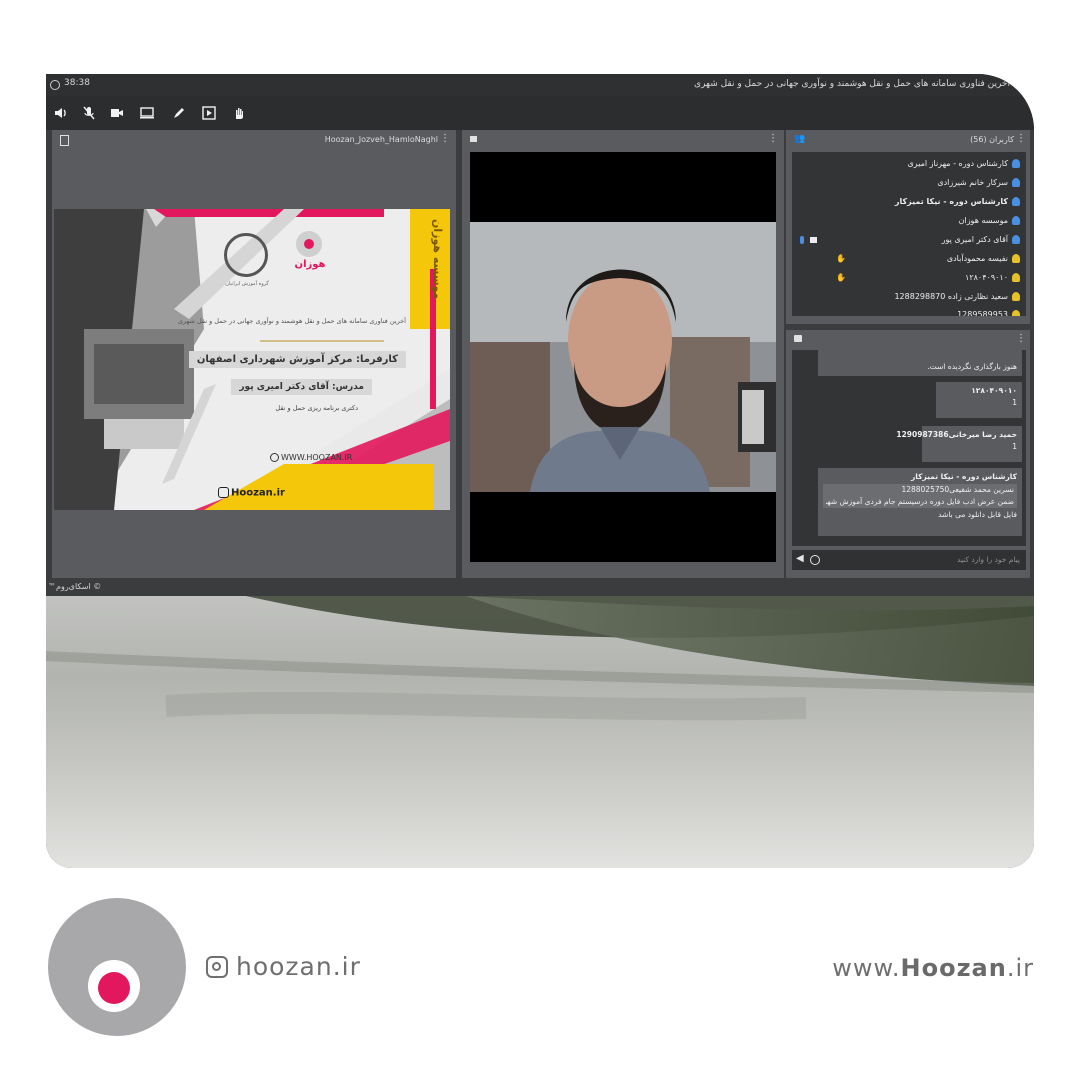 Image resolution: width=1080 pixels, height=1080 pixels. I want to click on chat-message-text: فایل قابل دانلود می باشد, so click(977, 514).